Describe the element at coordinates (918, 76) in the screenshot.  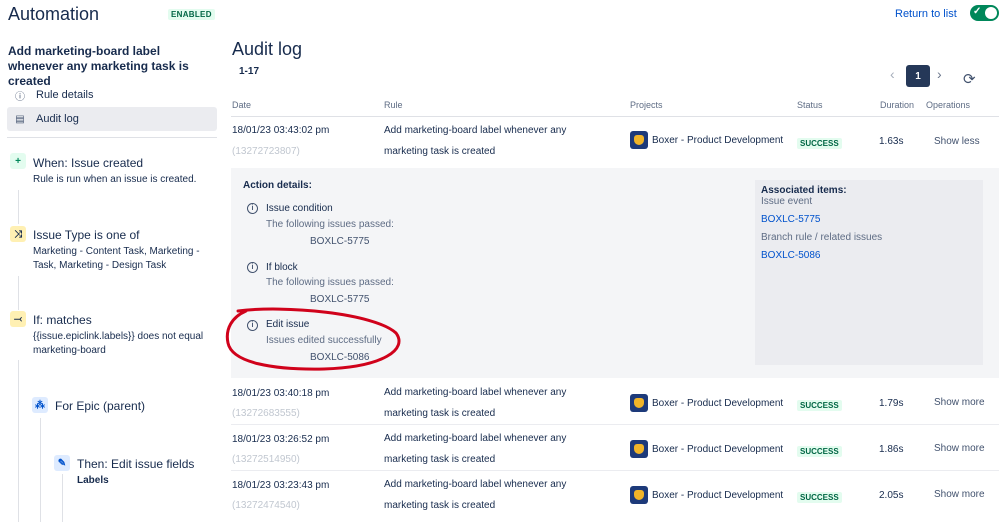
I see `page-number-current: 1` at that location.